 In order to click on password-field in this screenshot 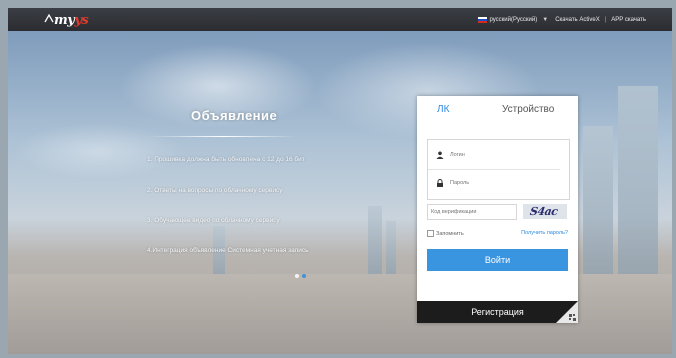, I will do `click(498, 183)`.